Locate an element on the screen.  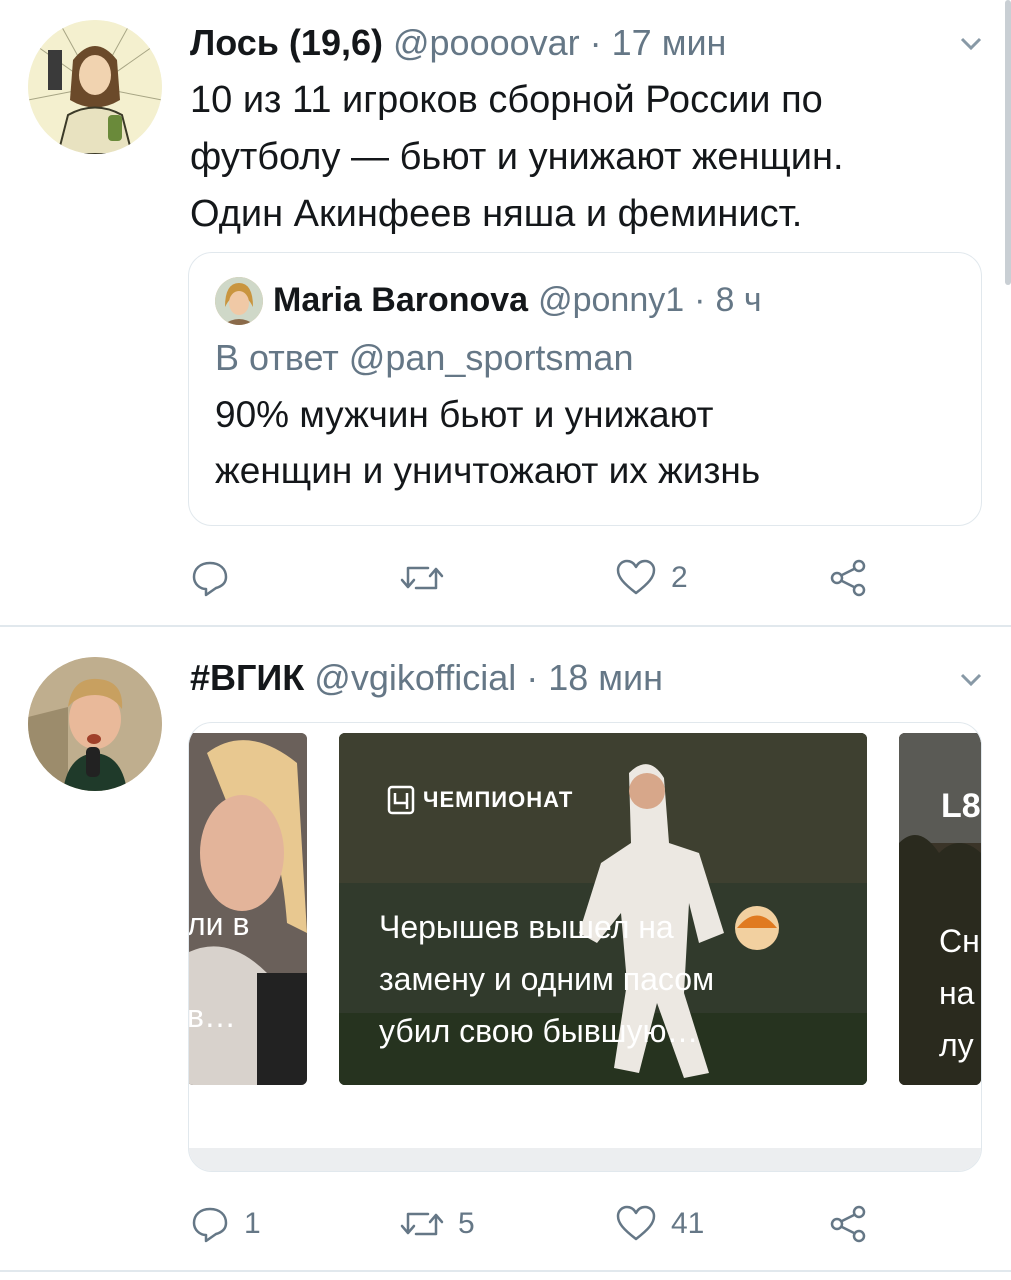
reply-button: 1 is located at coordinates (225, 1224).